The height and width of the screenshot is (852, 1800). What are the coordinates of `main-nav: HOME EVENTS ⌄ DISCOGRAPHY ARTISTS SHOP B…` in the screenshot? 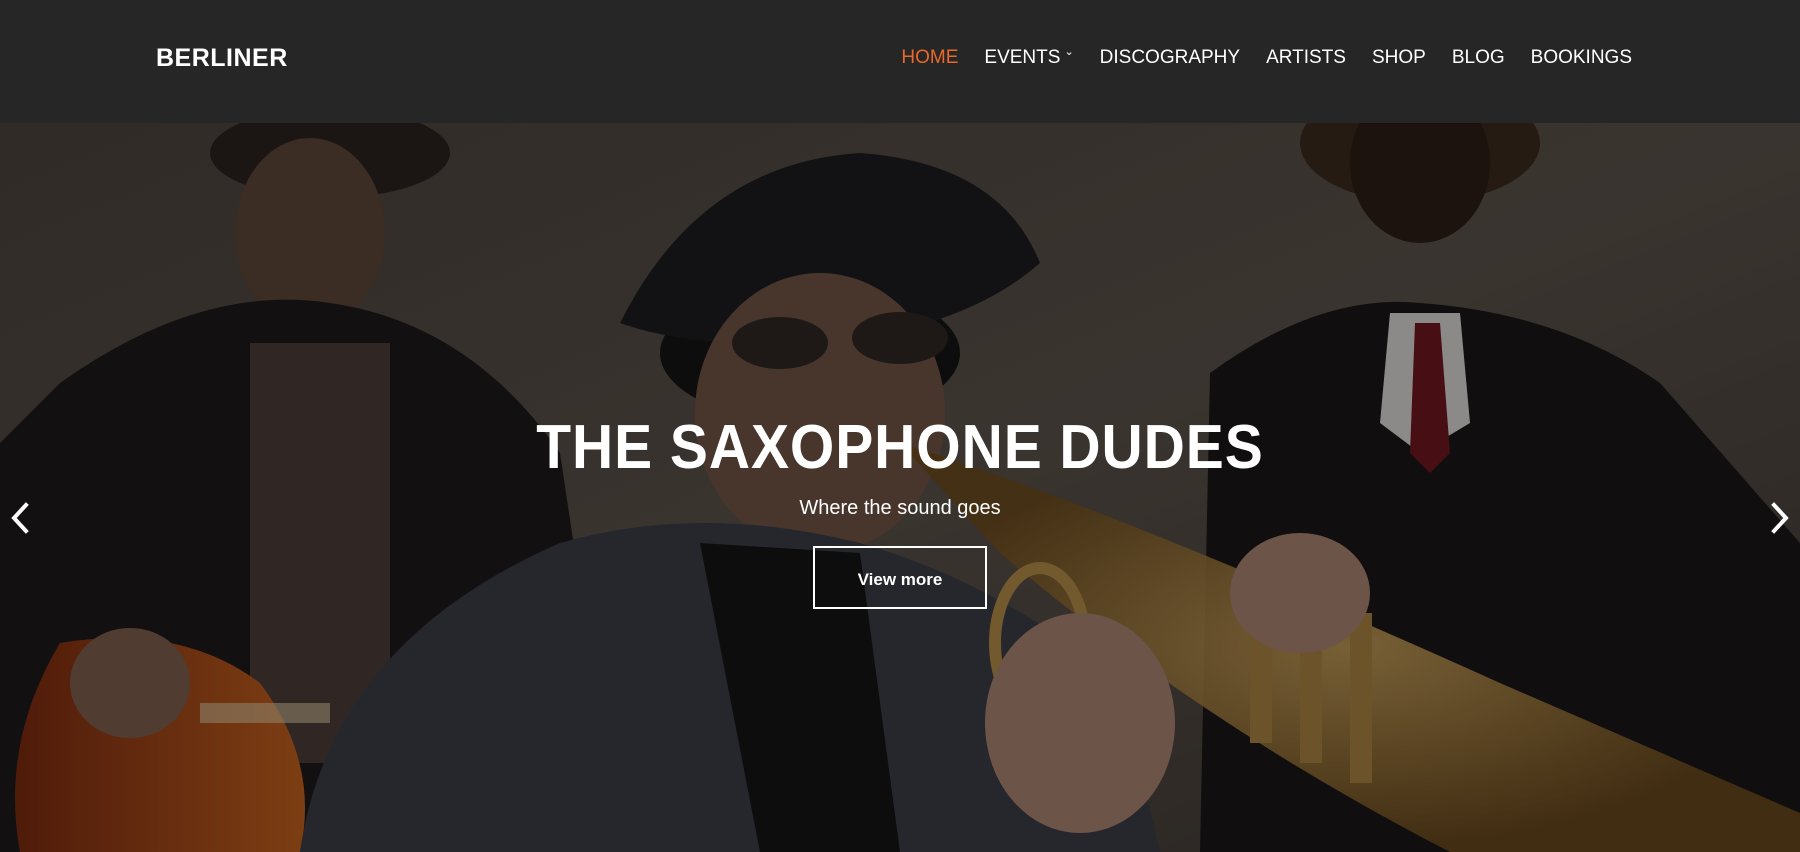 It's located at (1253, 57).